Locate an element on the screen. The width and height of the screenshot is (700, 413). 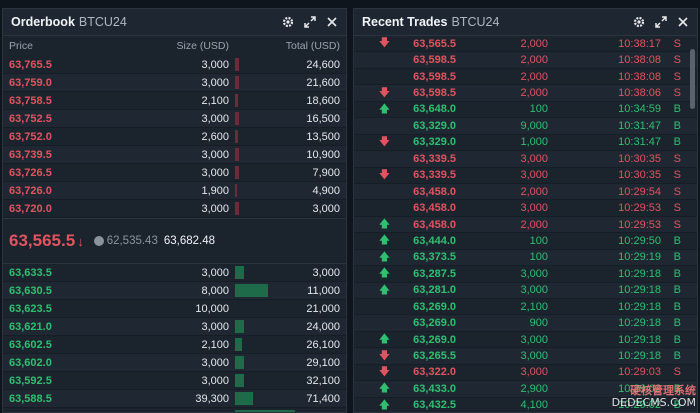
trade-row: 🡅 63,373.5 100 10:29:19 B is located at coordinates (525, 258).